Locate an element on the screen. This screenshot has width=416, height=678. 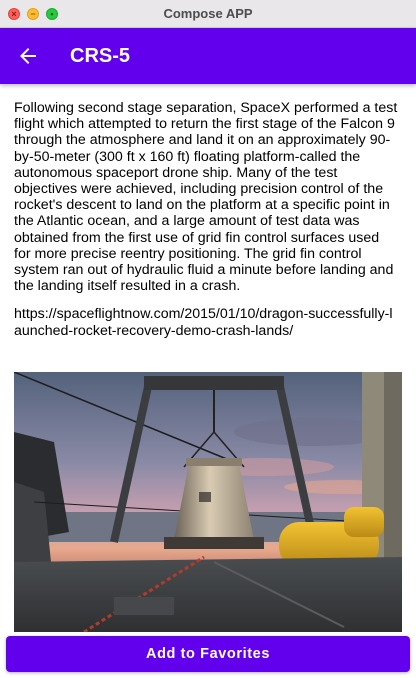
window-titlebar: × − • Compose APP is located at coordinates (208, 14).